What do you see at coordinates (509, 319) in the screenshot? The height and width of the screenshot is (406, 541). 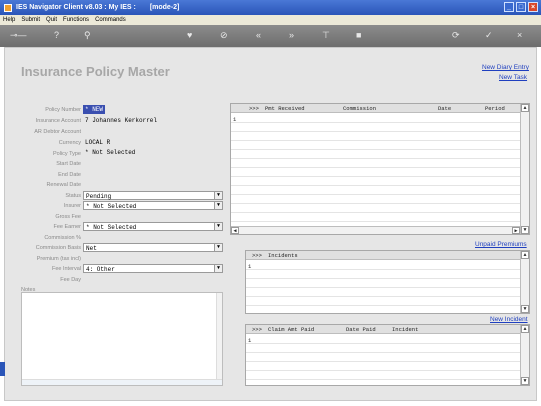 I see `new-incident-link: New Incident` at bounding box center [509, 319].